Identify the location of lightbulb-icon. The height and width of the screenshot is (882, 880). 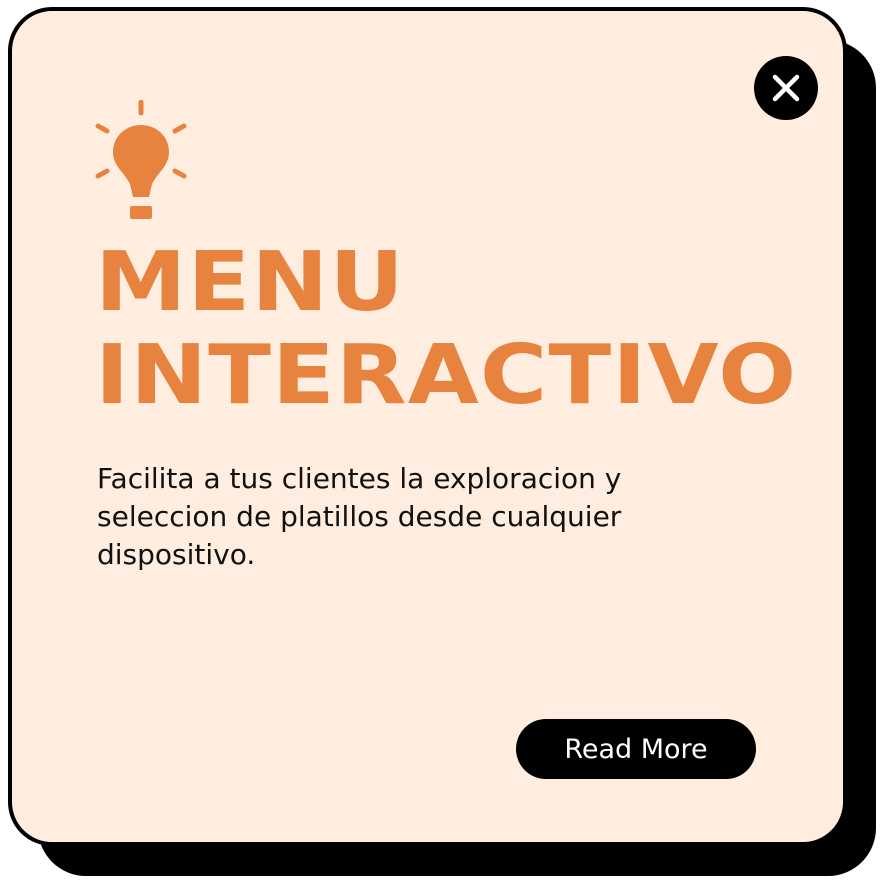
(141, 159).